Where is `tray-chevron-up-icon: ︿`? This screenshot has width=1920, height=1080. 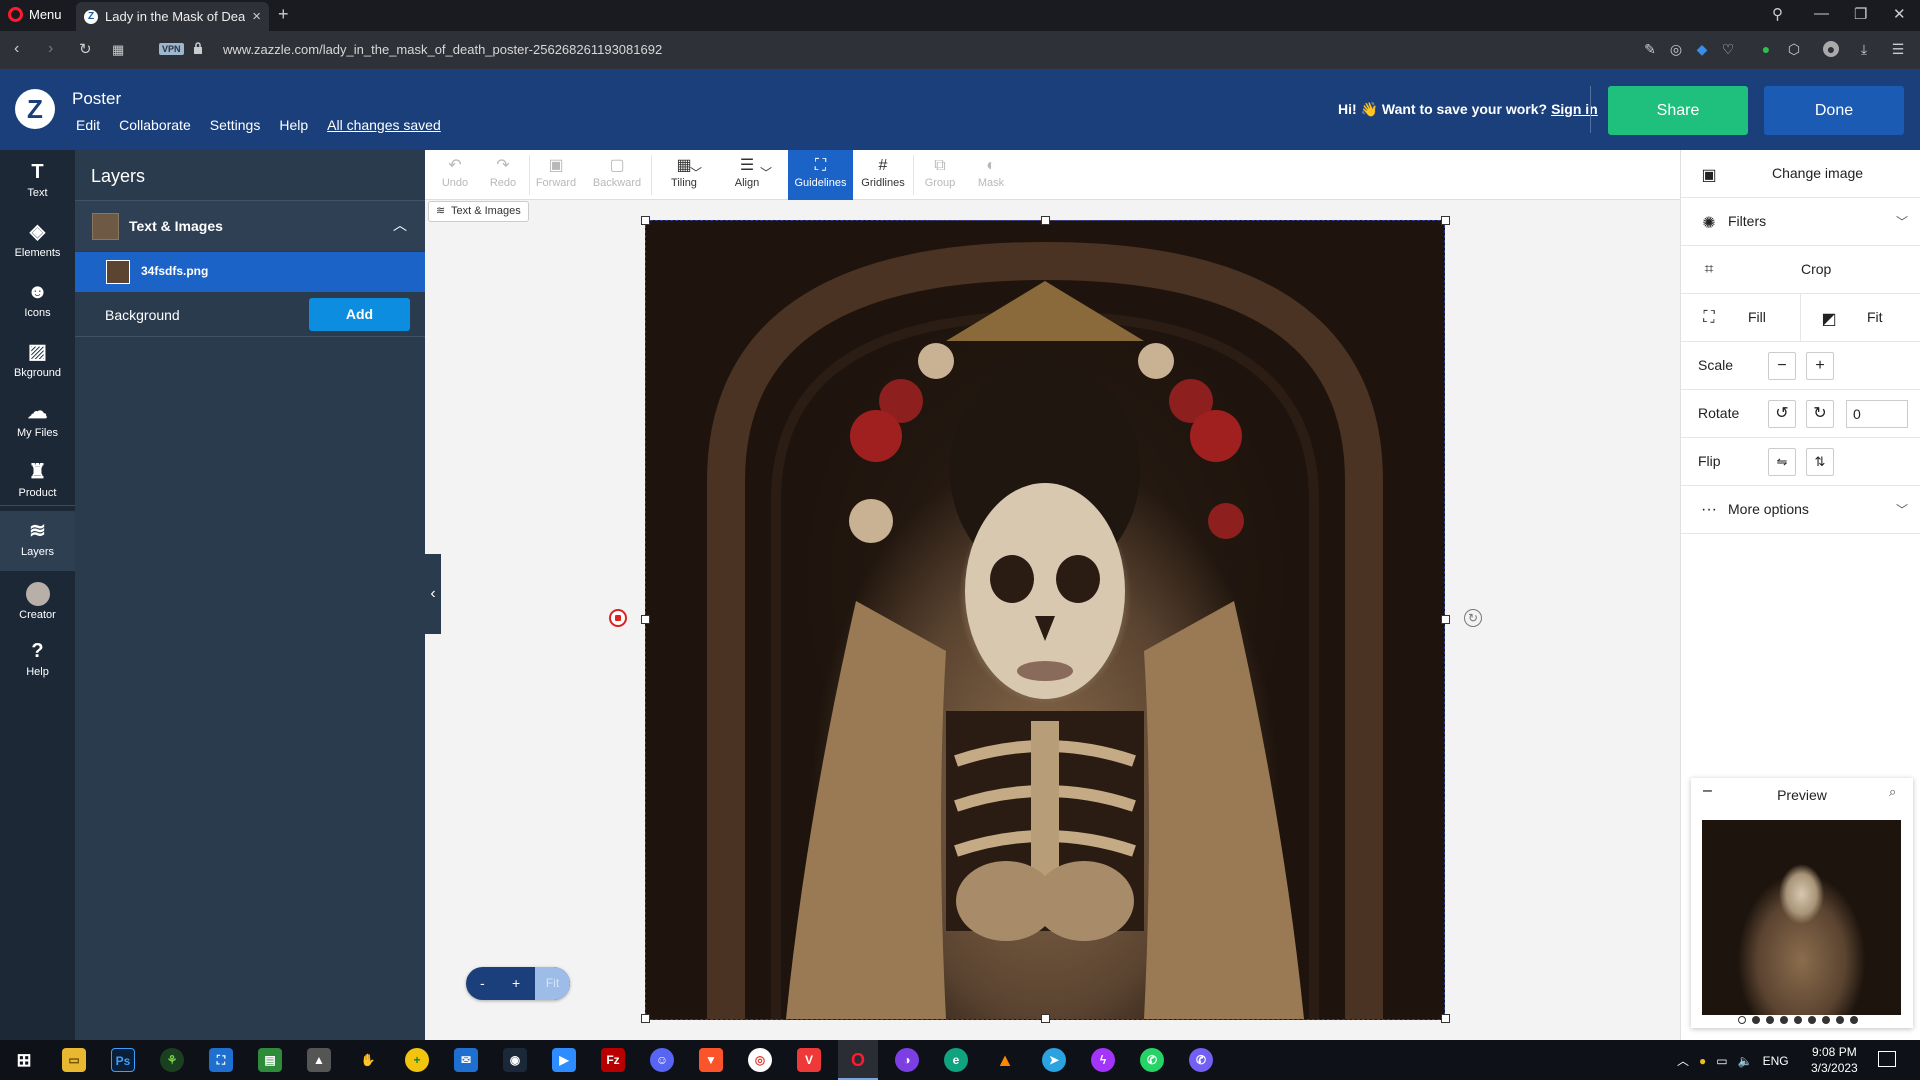 tray-chevron-up-icon: ︿ is located at coordinates (1683, 1060).